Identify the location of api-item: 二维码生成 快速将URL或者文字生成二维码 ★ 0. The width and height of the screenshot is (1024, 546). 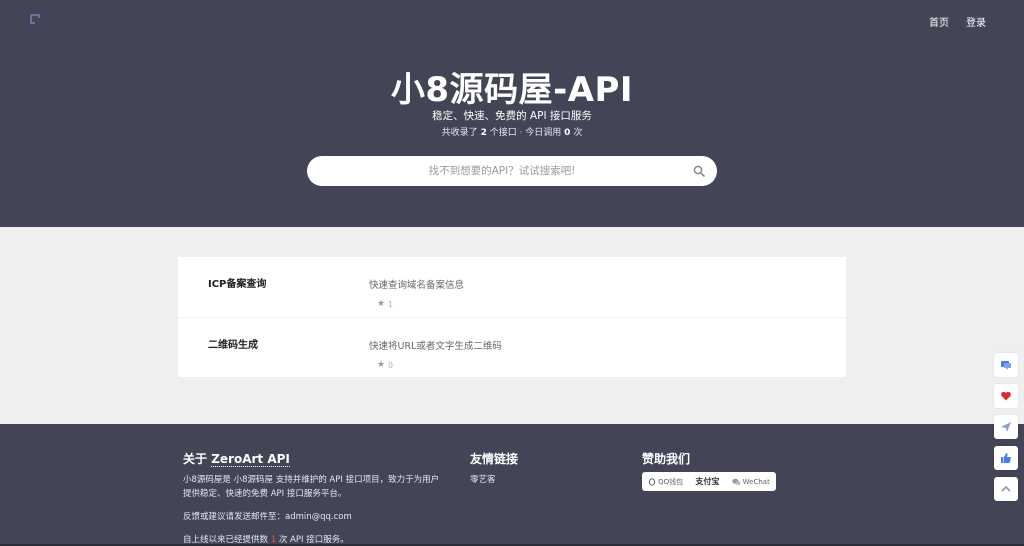
(512, 347).